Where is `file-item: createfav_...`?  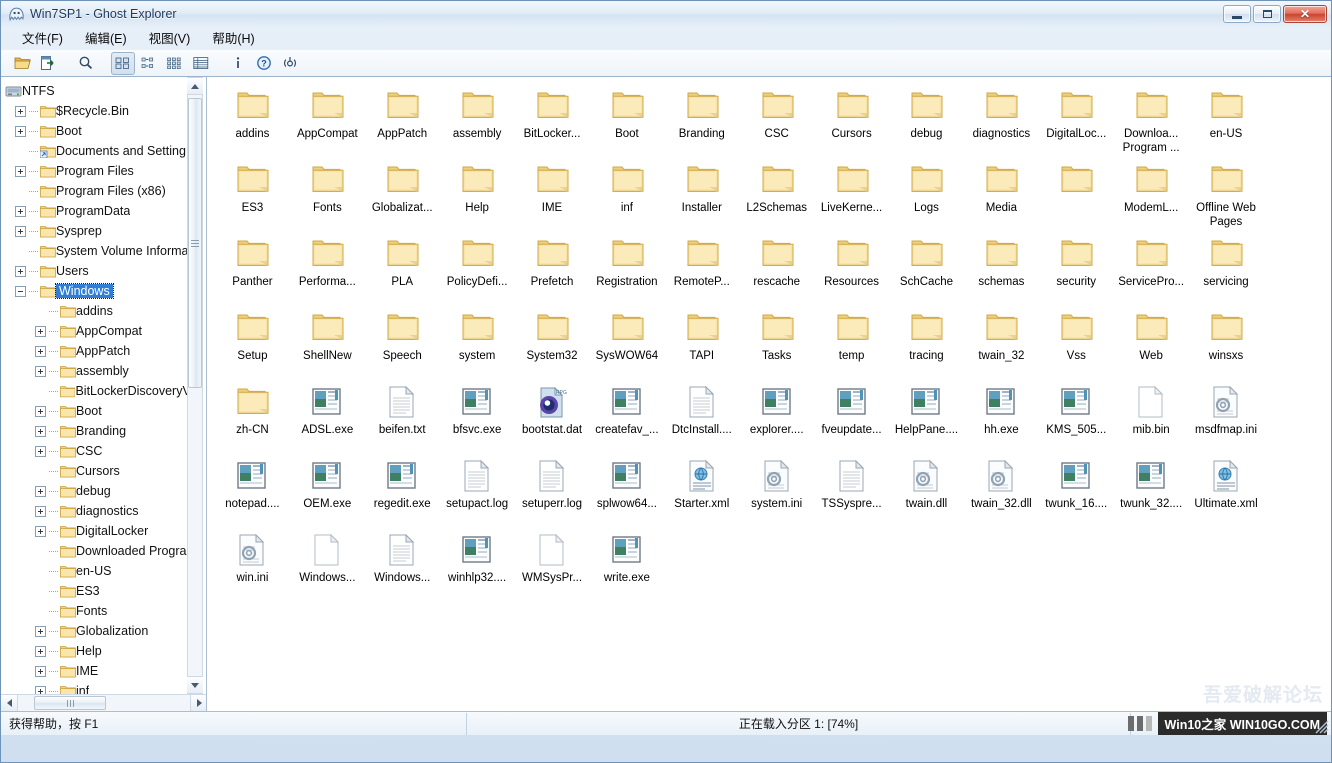 file-item: createfav_... is located at coordinates (626, 416).